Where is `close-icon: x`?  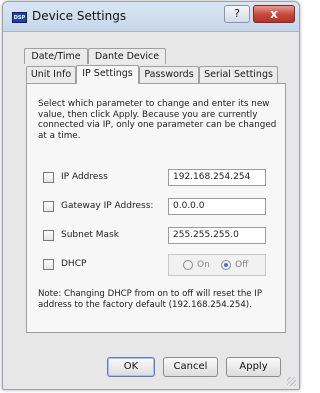 close-icon: x is located at coordinates (274, 14).